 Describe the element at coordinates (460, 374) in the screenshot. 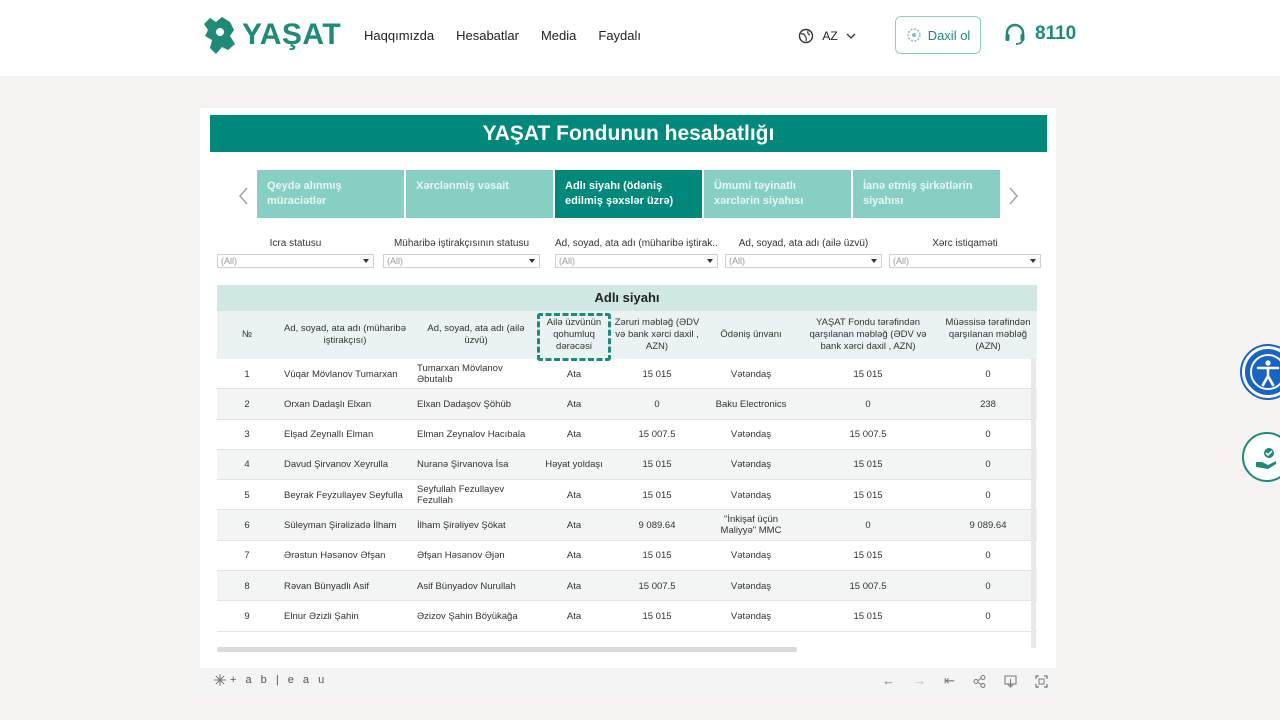

I see `cell-family-member-name: Tumarxan Mövlanov Əbutalıb` at that location.